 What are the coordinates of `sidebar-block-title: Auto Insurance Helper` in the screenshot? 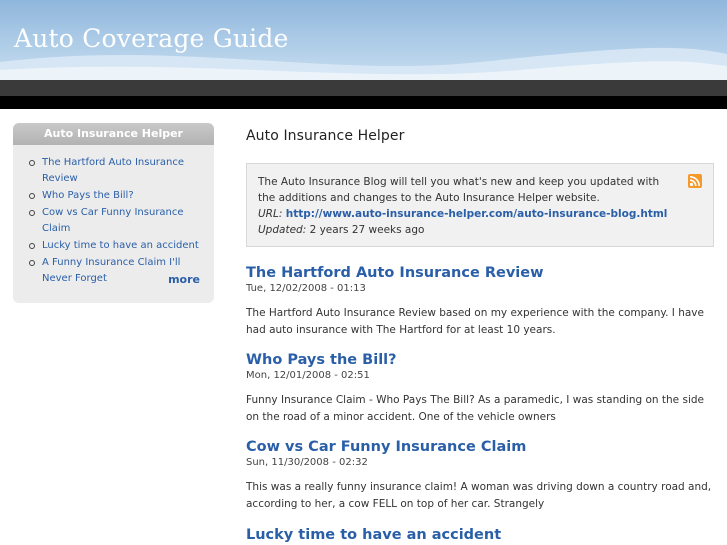 It's located at (113, 134).